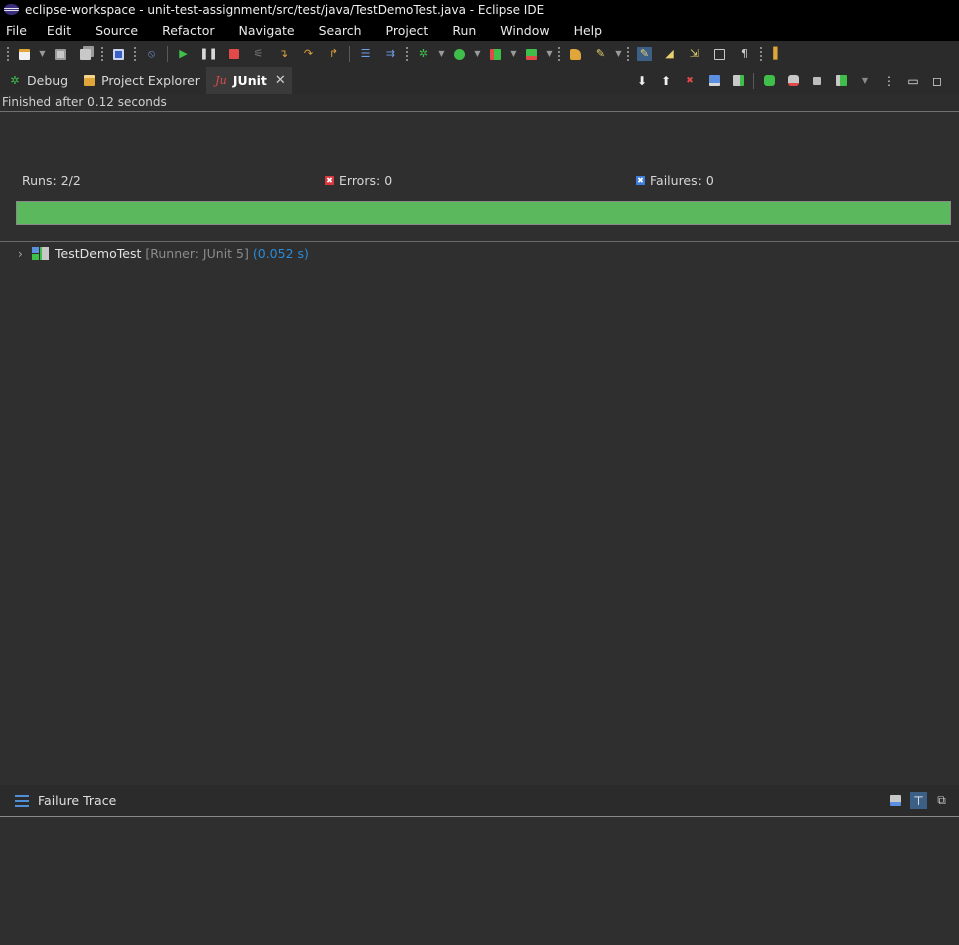 This screenshot has height=945, width=959. I want to click on rerun-test-icon, so click(769, 81).